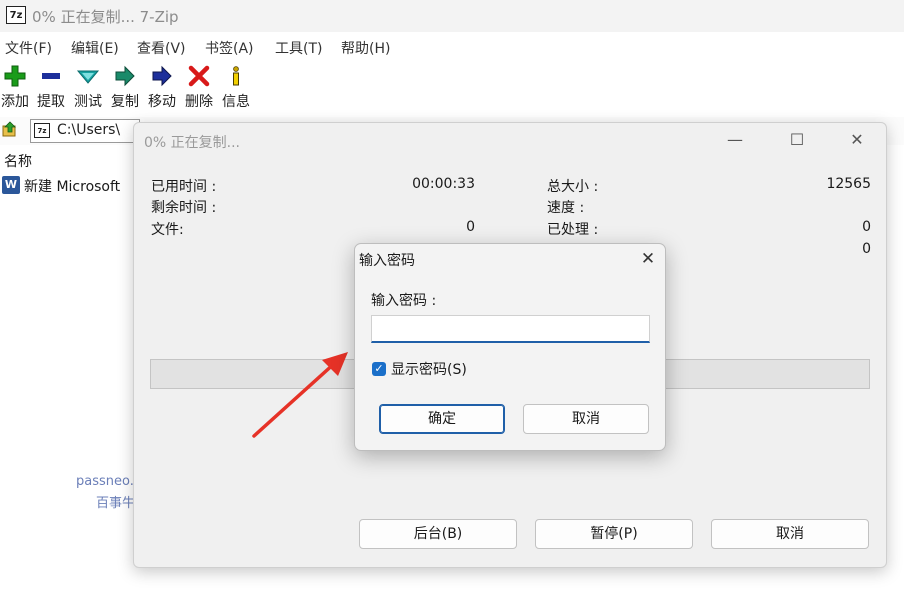  What do you see at coordinates (586, 419) in the screenshot?
I see `cancel-button: 取消` at bounding box center [586, 419].